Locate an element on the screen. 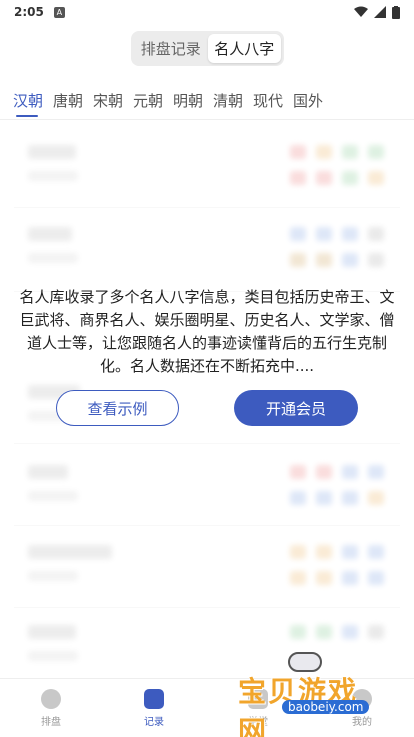 The height and width of the screenshot is (737, 414). nav-chart: 排盘 is located at coordinates (51, 708).